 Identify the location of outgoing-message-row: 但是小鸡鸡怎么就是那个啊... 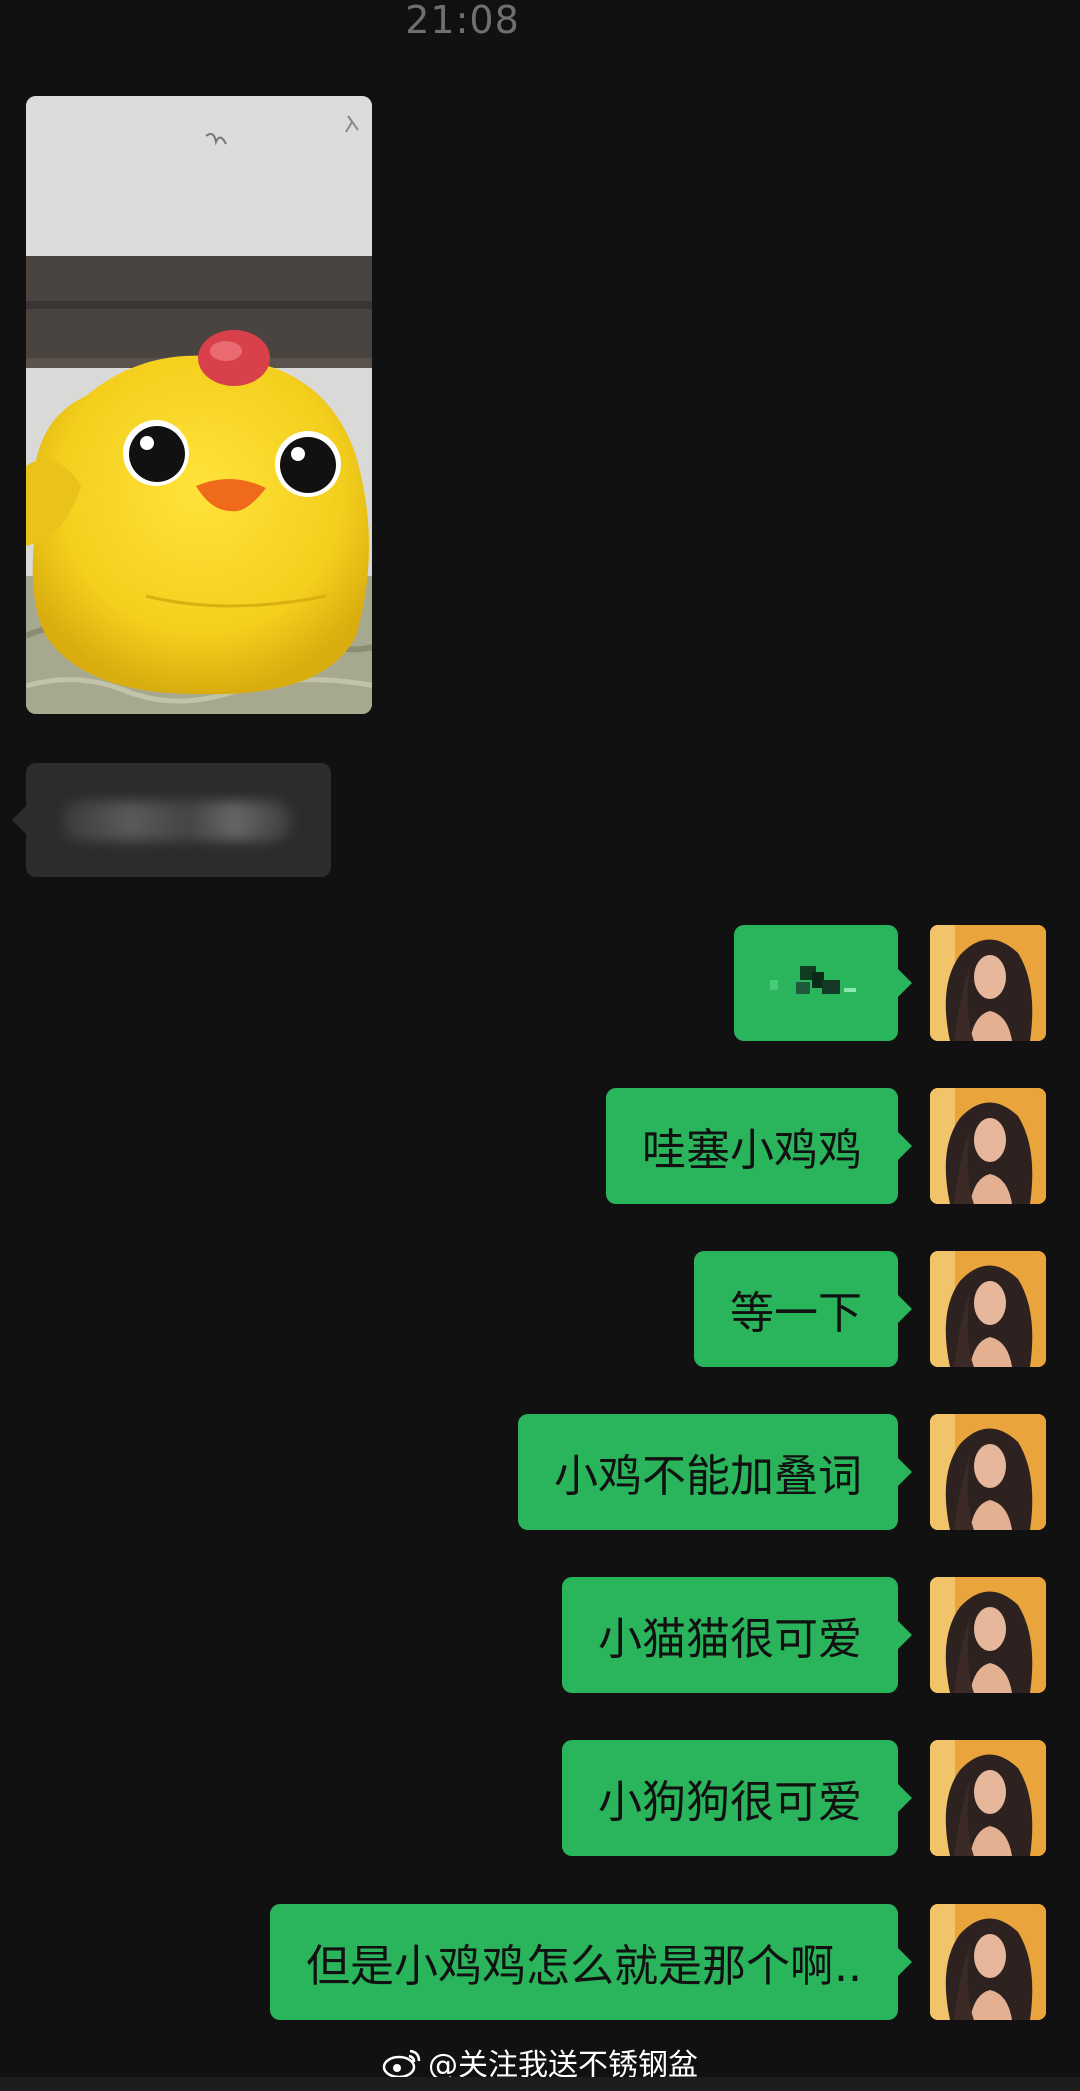
(540, 1962).